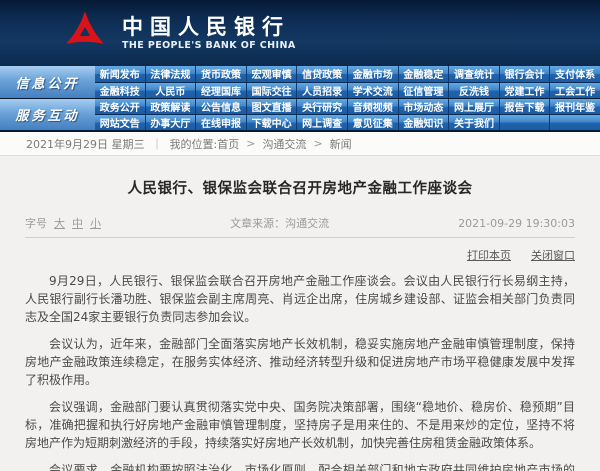 This screenshot has height=471, width=600. Describe the element at coordinates (300, 33) in the screenshot. I see `masthead: 中国人民银行 THE PEOPLE'S BANK OF CHINA` at that location.